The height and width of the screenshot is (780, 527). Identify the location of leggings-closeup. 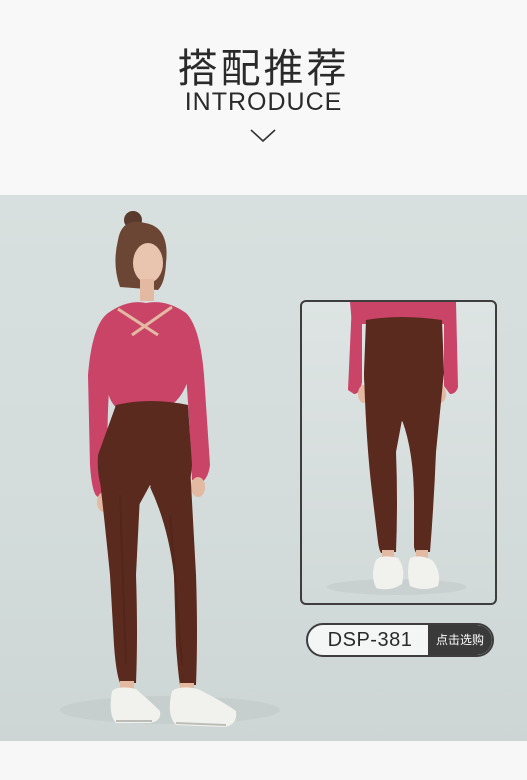
(397, 448).